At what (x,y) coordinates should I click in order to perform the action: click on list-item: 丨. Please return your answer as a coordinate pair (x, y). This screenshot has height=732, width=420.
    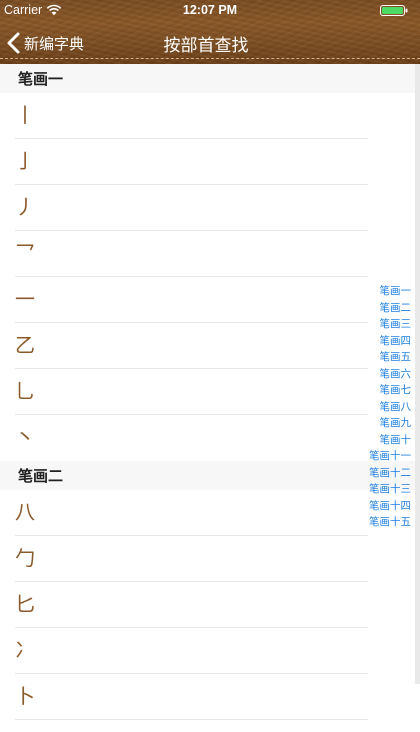
    Looking at the image, I should click on (208, 116).